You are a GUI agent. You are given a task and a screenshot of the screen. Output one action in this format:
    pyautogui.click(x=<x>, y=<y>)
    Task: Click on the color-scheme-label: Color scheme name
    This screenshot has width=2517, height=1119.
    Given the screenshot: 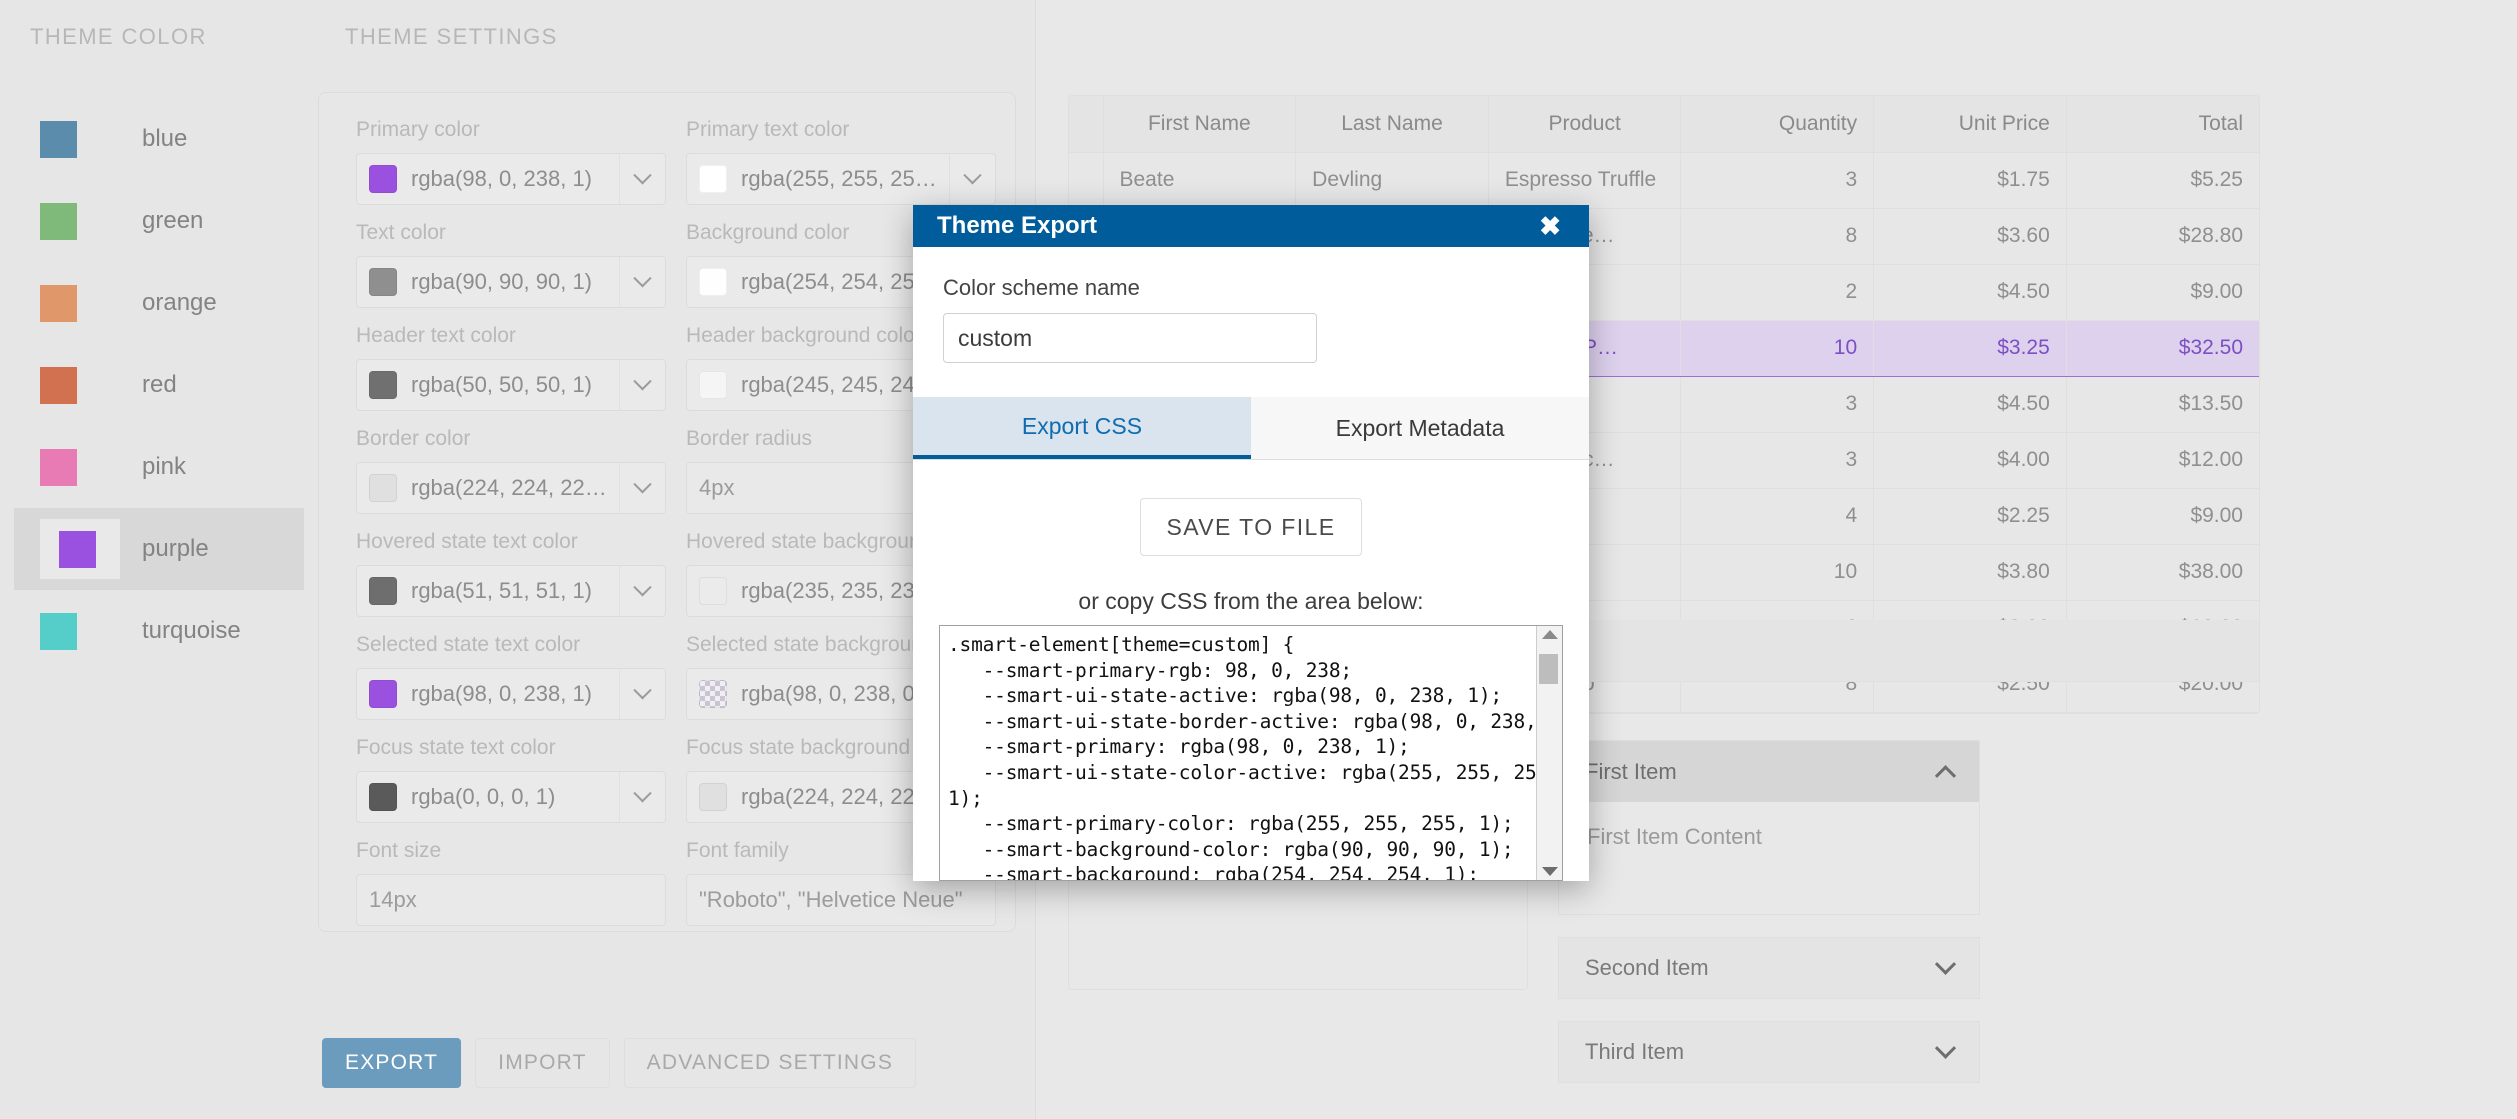 What is the action you would take?
    pyautogui.click(x=1041, y=287)
    